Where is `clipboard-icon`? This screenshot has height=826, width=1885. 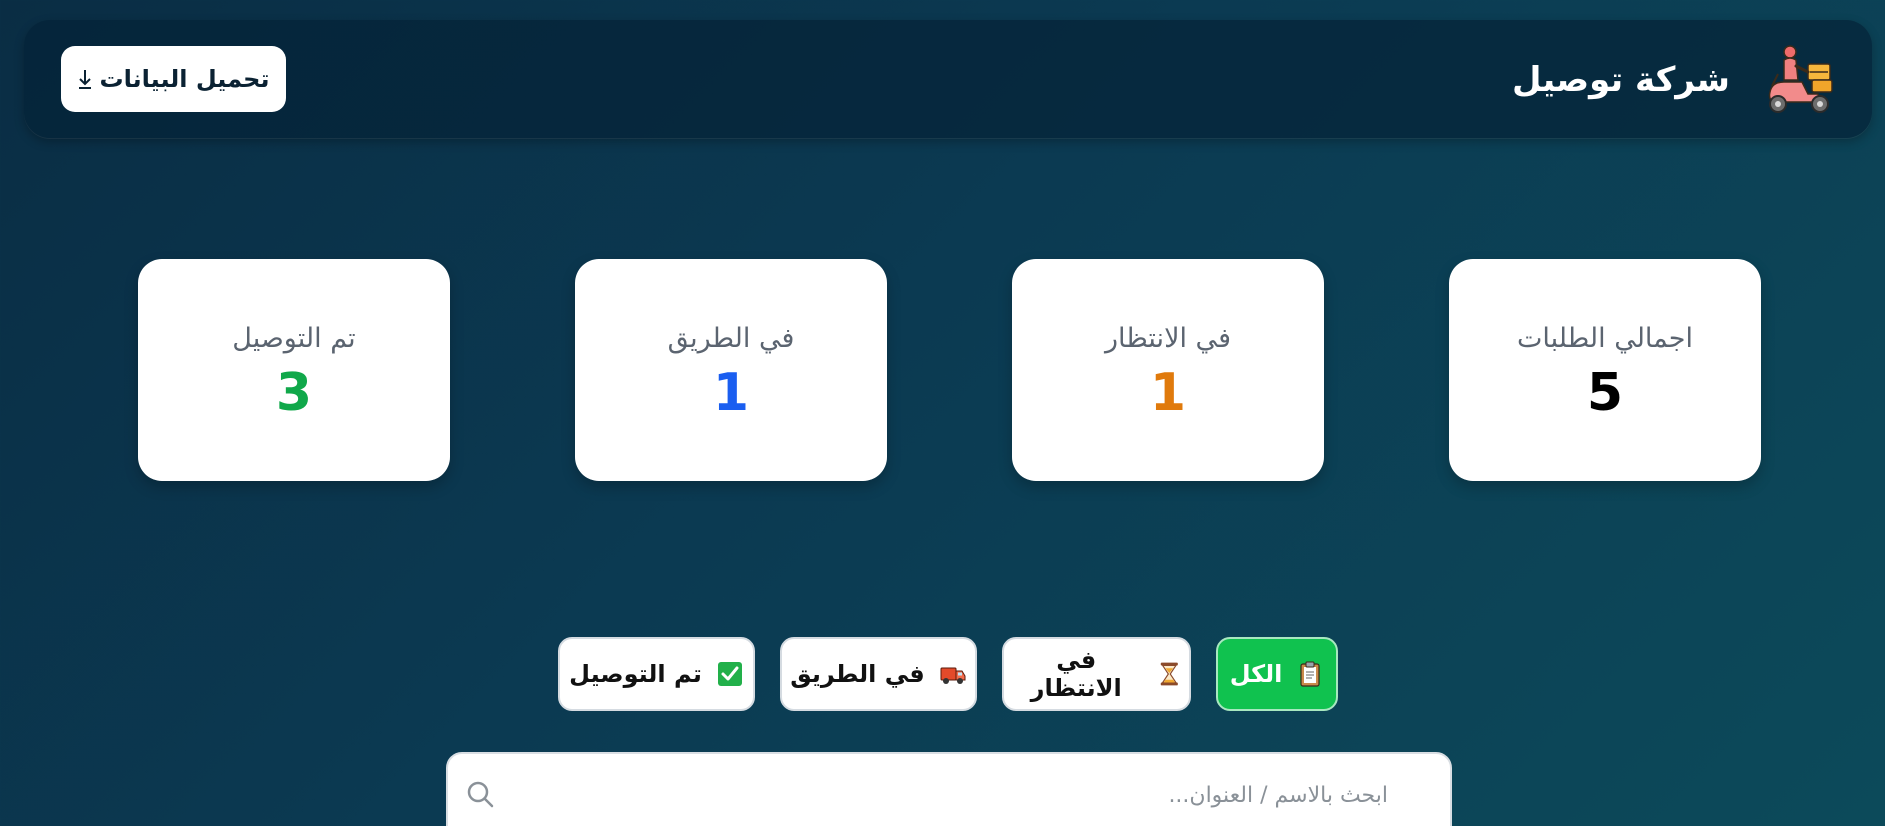
clipboard-icon is located at coordinates (1310, 674).